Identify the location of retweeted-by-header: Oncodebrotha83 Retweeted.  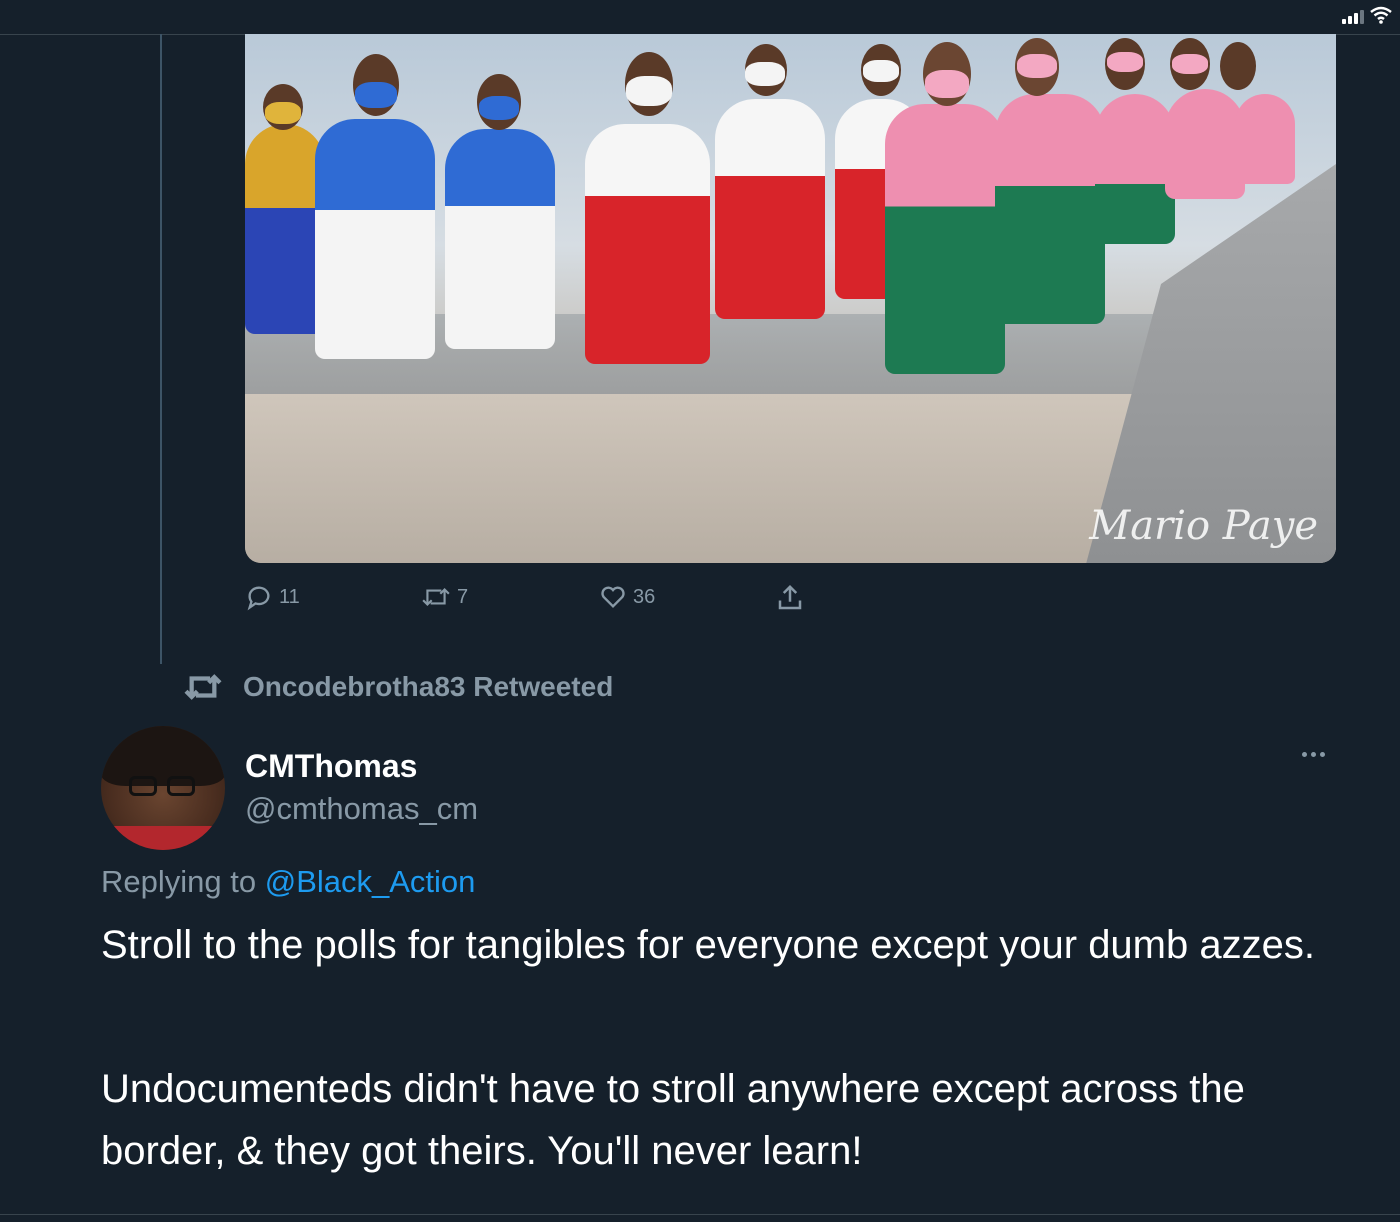
(398, 687).